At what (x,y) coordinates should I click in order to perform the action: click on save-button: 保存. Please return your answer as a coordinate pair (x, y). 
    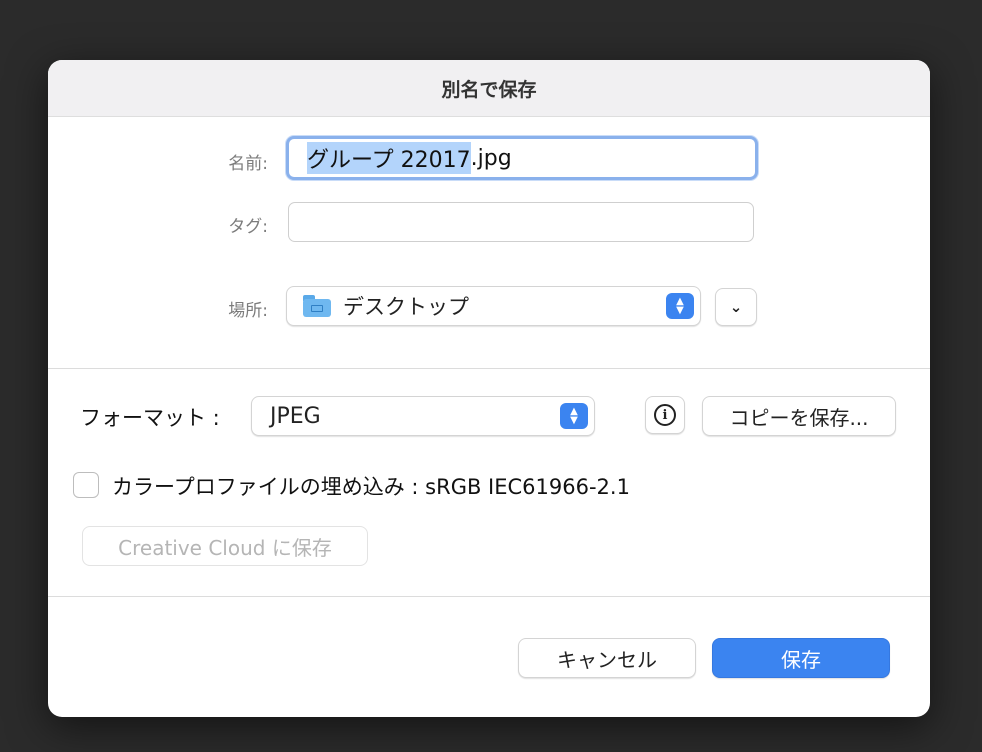
    Looking at the image, I should click on (801, 658).